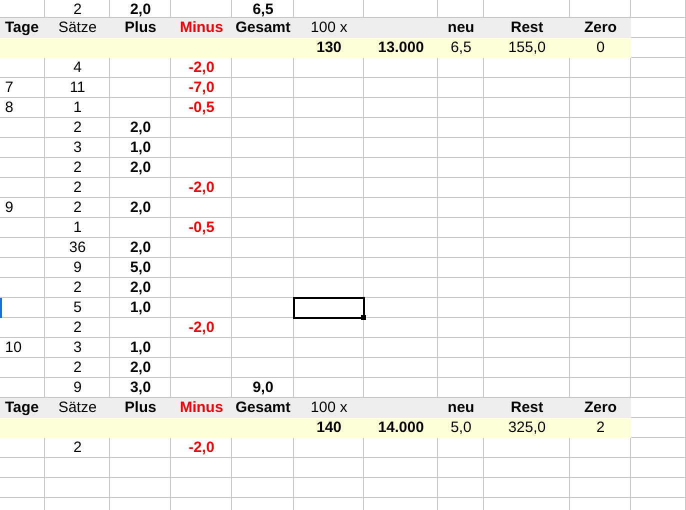 This screenshot has width=686, height=510. What do you see at coordinates (77, 88) in the screenshot?
I see `table-cell-text: 11` at bounding box center [77, 88].